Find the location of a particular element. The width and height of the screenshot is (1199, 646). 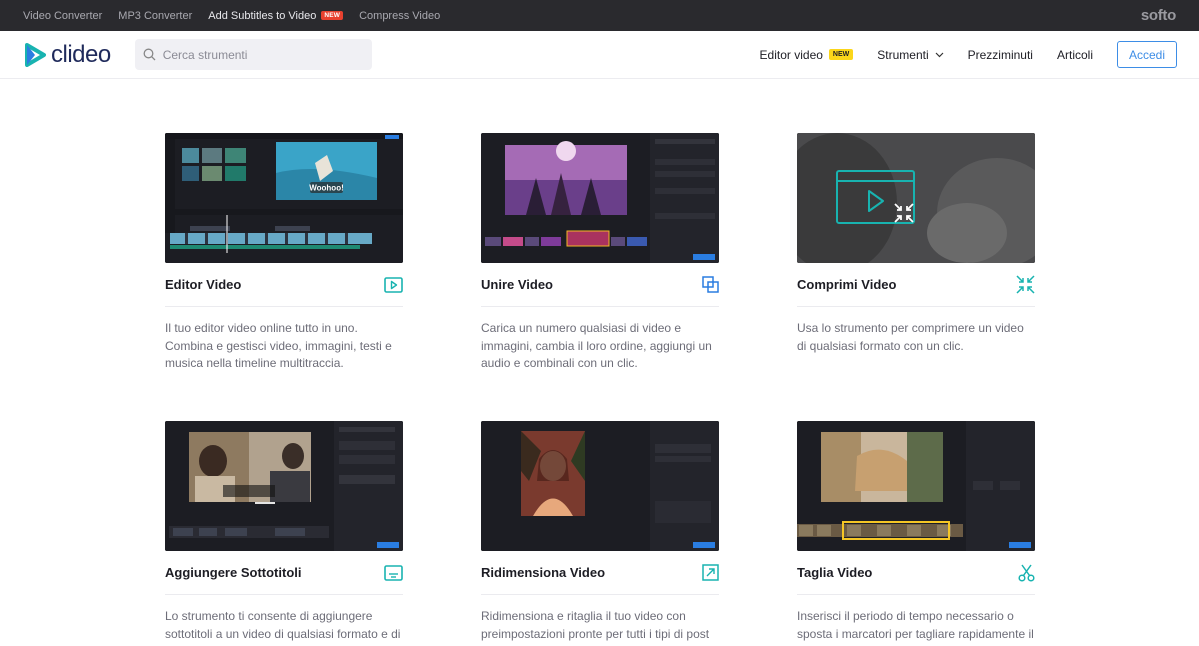

nav-editor-video-label: Editor video is located at coordinates (791, 54).